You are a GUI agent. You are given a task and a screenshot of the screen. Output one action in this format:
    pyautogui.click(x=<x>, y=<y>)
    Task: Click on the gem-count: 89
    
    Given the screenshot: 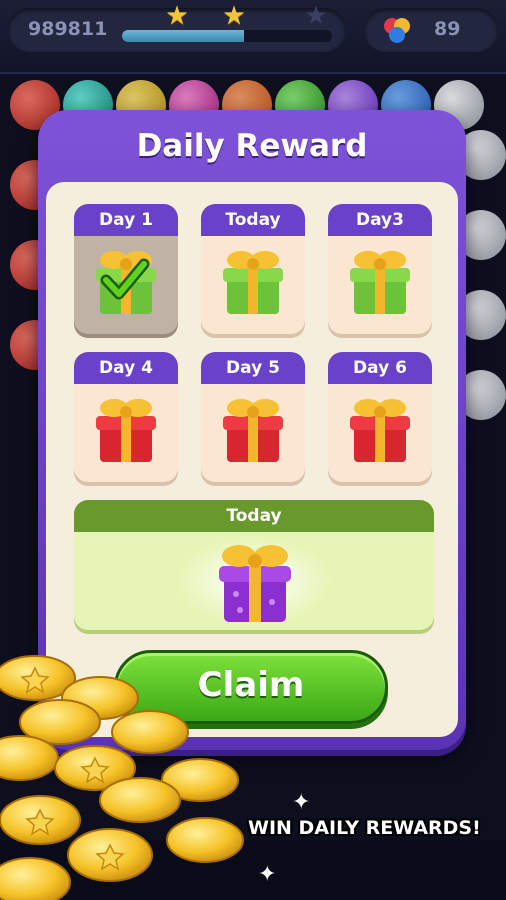 What is the action you would take?
    pyautogui.click(x=447, y=29)
    